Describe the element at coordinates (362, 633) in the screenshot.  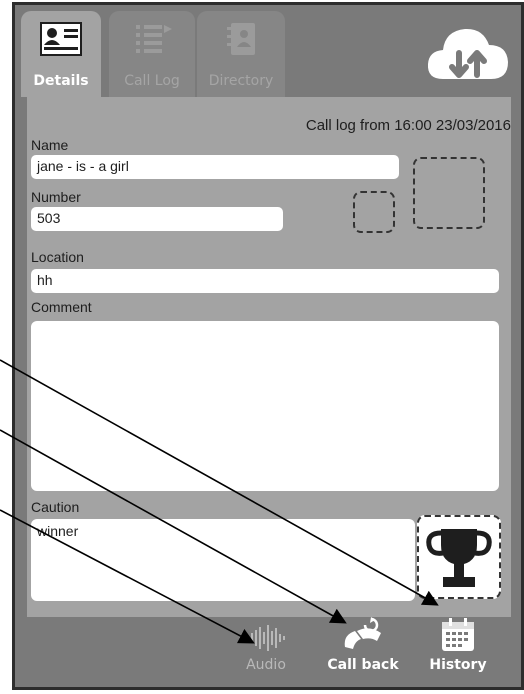
I see `call-back-phone-icon` at that location.